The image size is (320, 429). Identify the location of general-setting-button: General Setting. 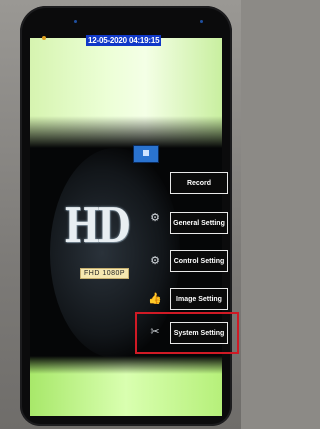
(199, 223).